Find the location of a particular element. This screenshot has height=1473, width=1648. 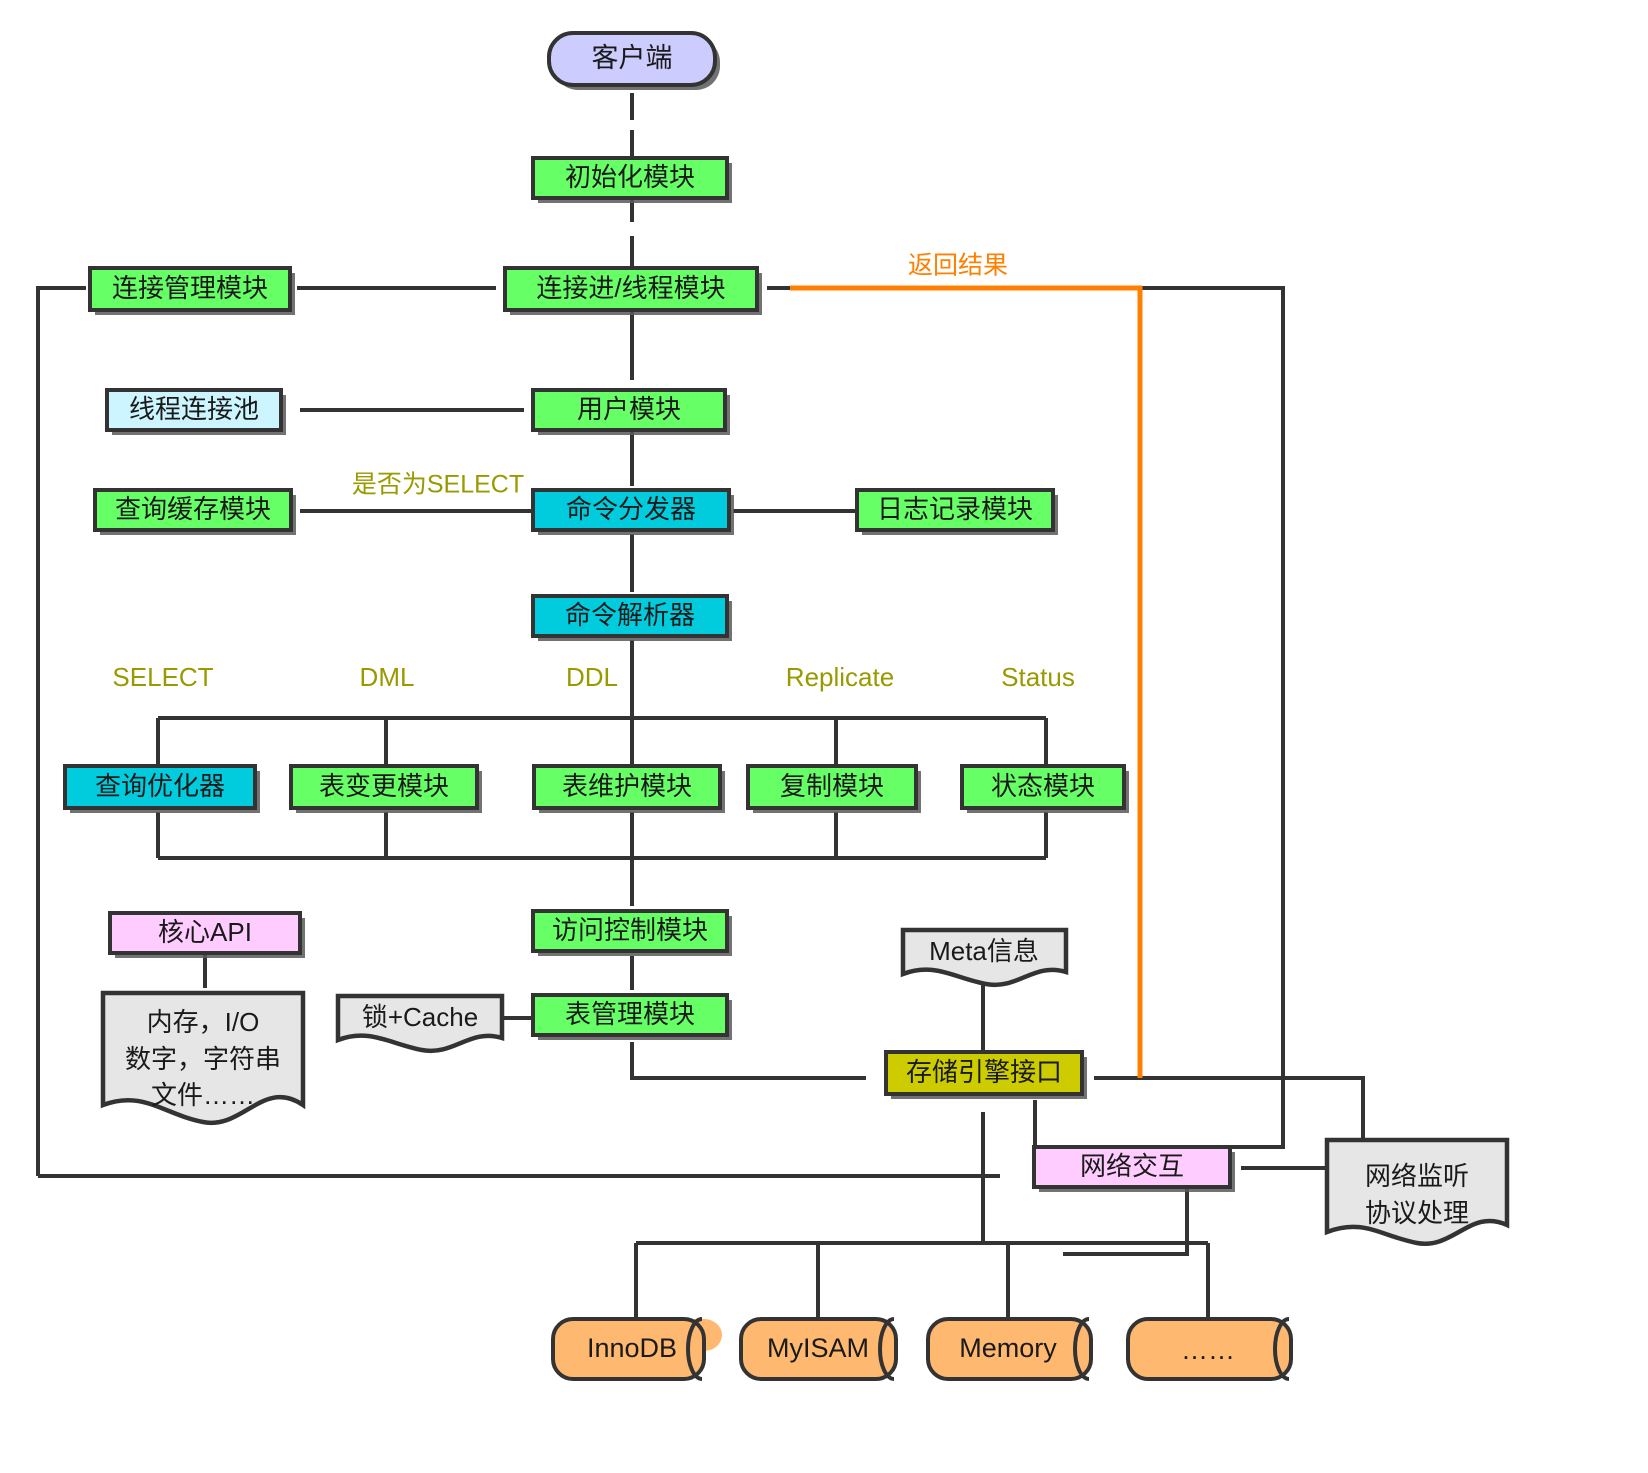

node-replicate-module-label: 复制模块 is located at coordinates (832, 786).